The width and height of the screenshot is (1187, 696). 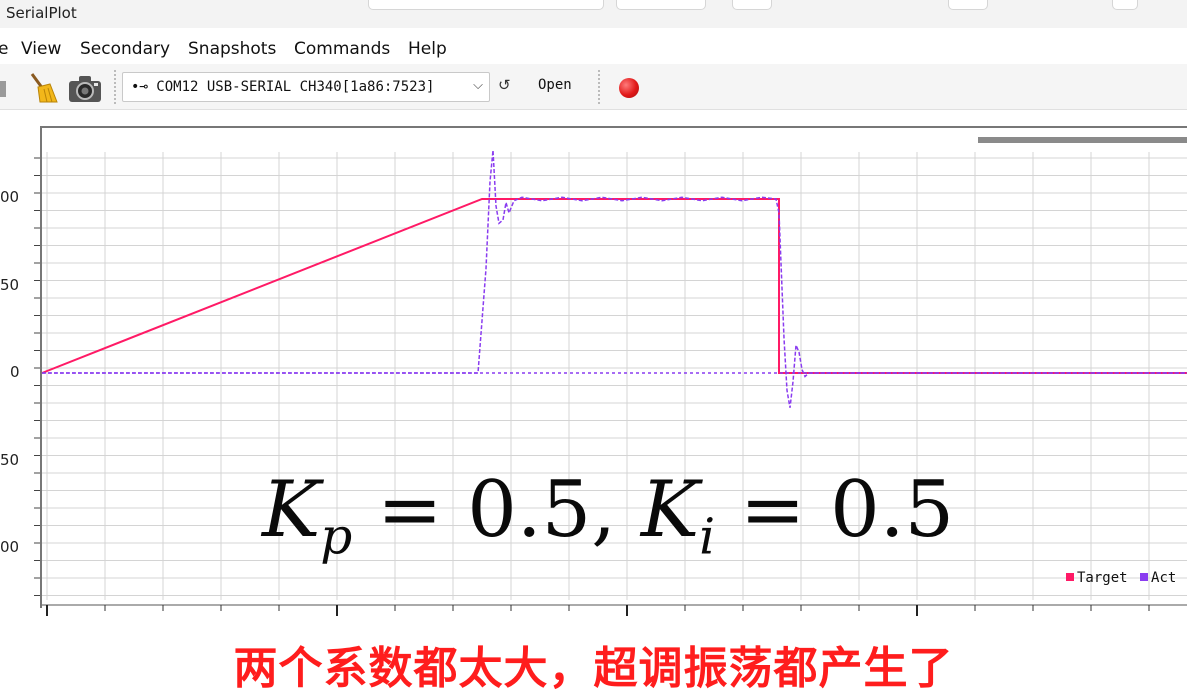 What do you see at coordinates (1164, 578) in the screenshot?
I see `legend-label-actual: Act` at bounding box center [1164, 578].